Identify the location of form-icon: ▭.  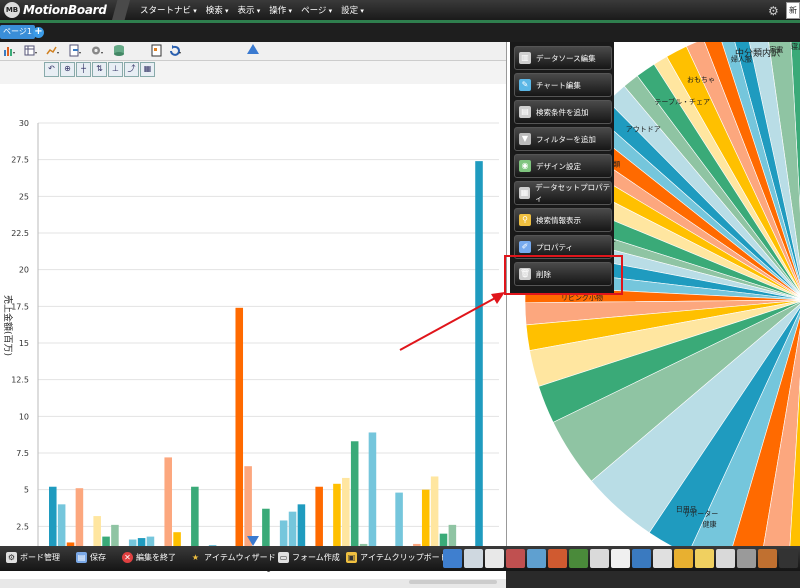
(283, 557).